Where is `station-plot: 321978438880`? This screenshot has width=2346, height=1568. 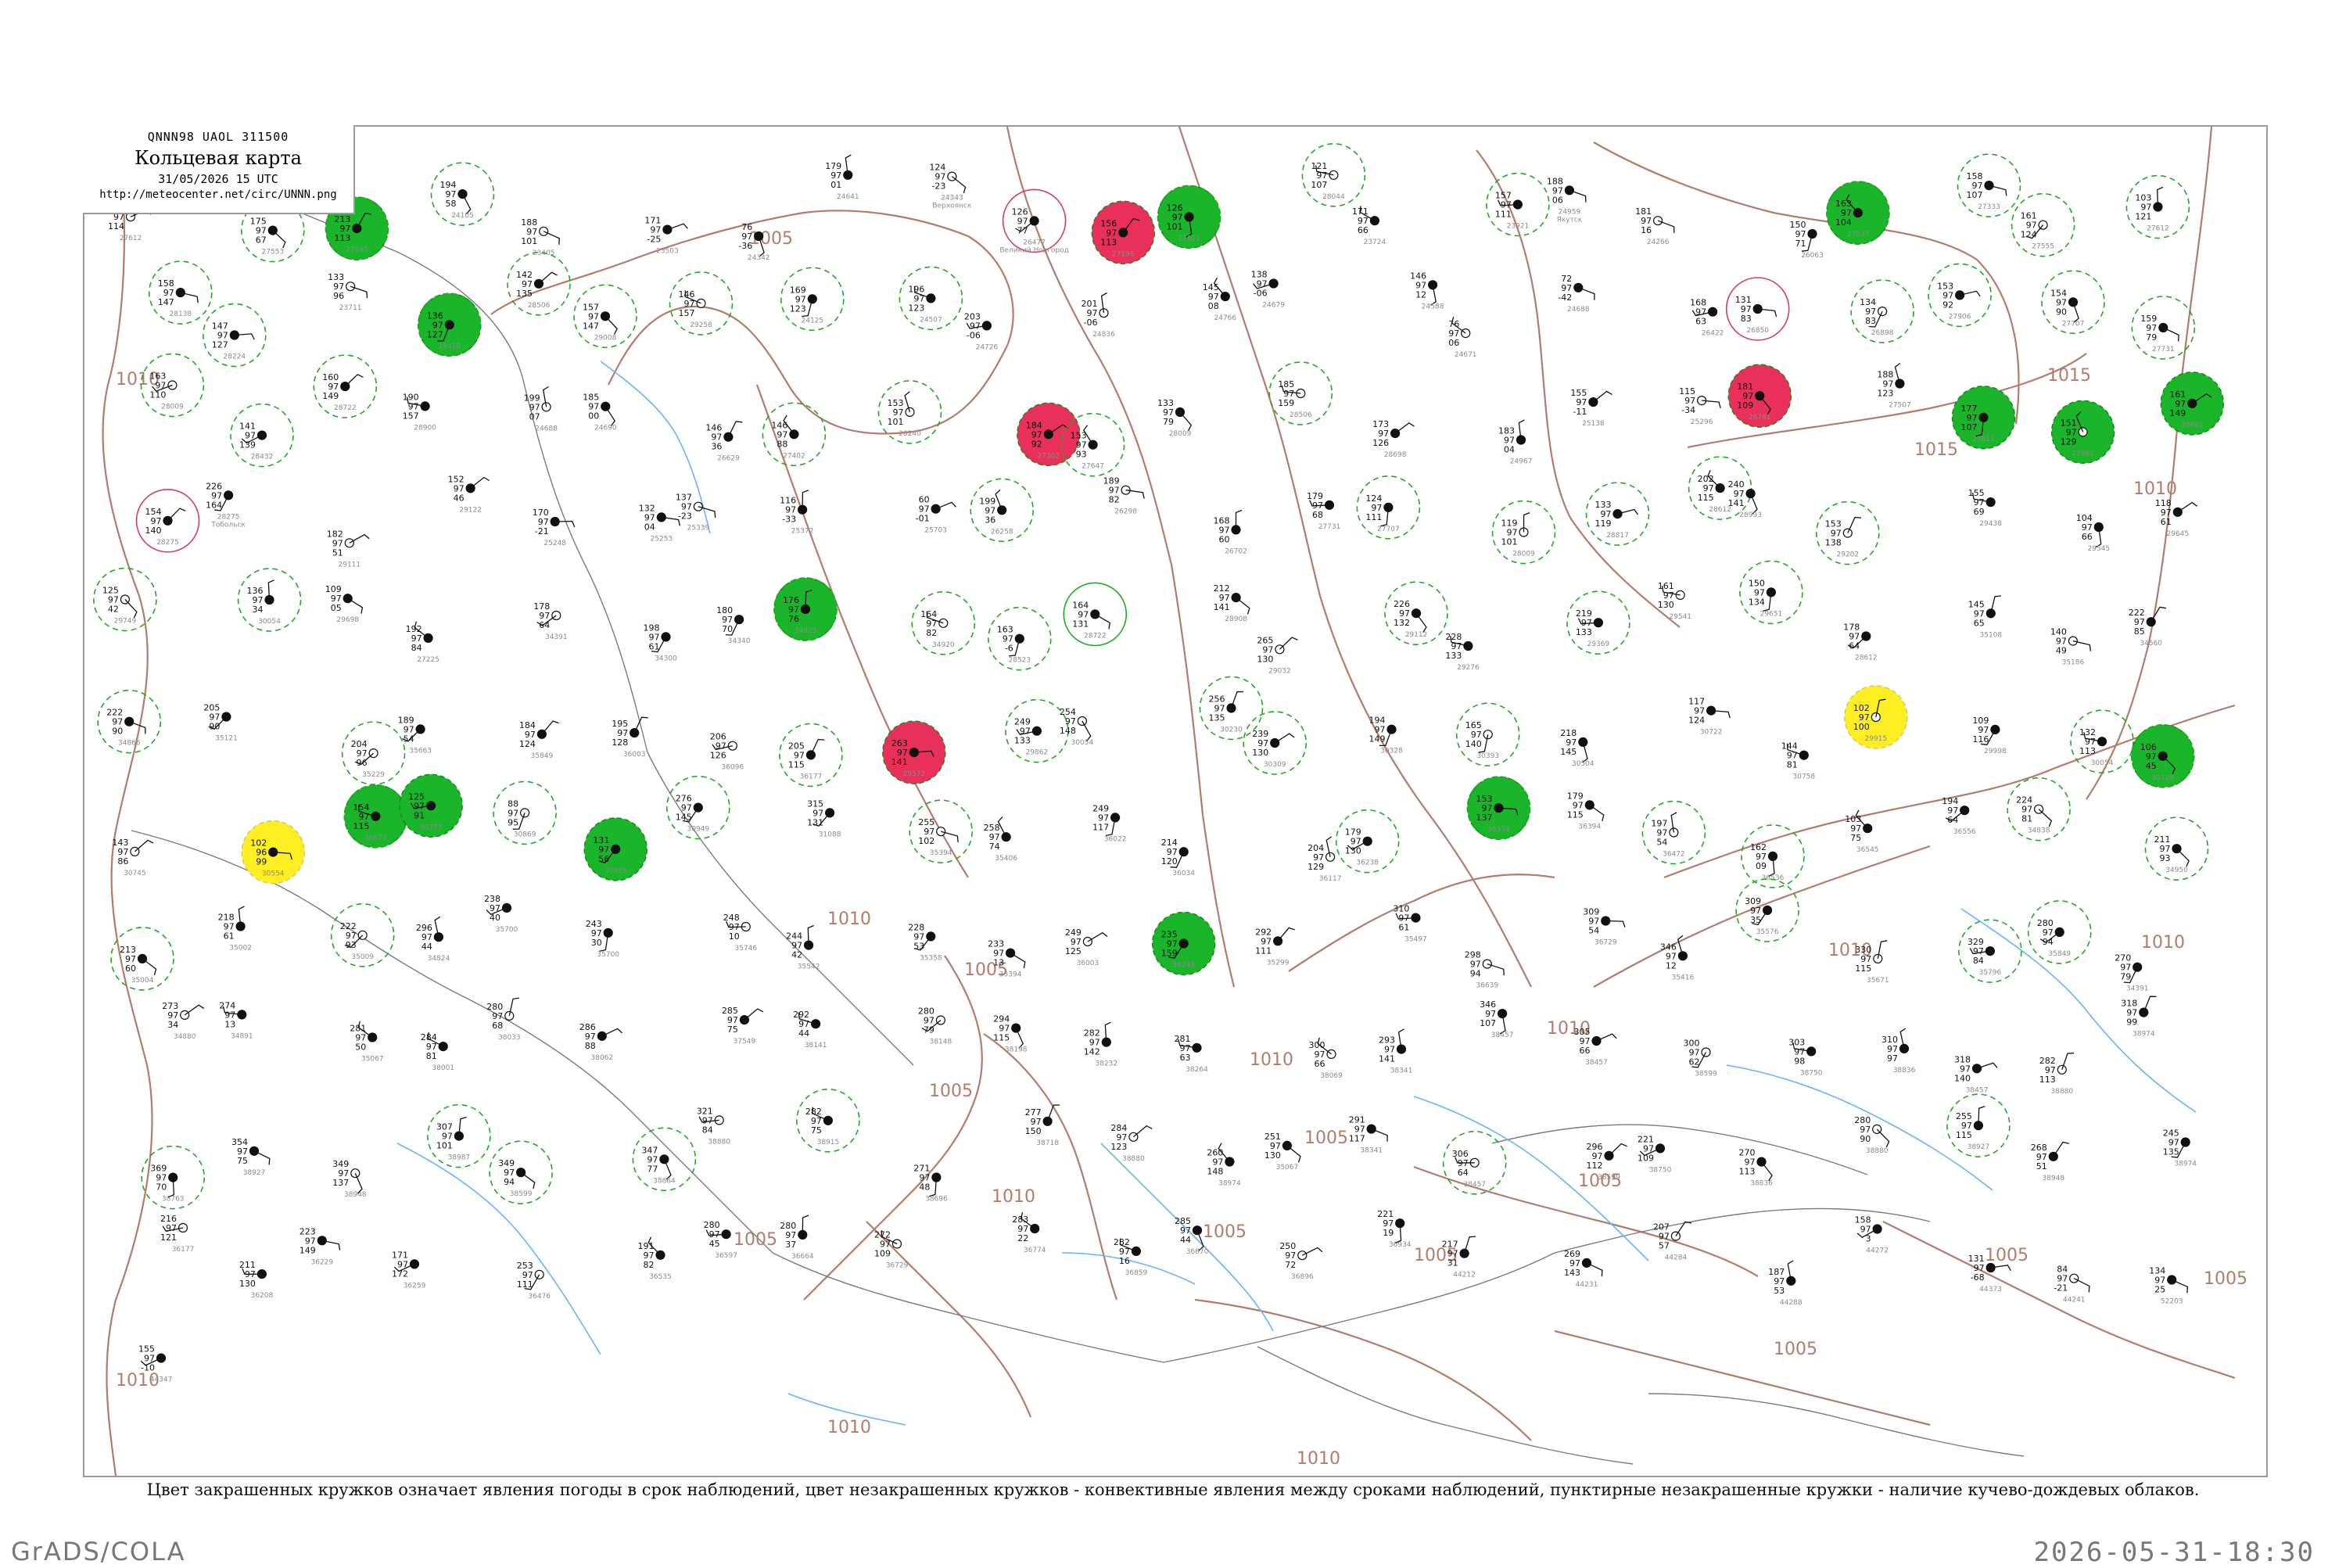
station-plot: 321978438880 is located at coordinates (714, 1126).